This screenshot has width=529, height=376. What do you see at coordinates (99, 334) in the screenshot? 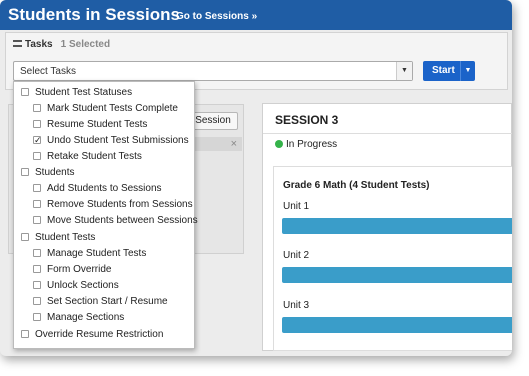
I see `menu-item-label: Override Resume Restriction` at bounding box center [99, 334].